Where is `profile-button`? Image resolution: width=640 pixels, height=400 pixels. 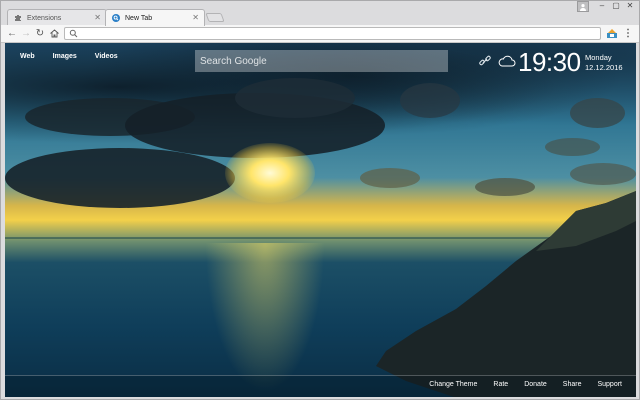 profile-button is located at coordinates (583, 6).